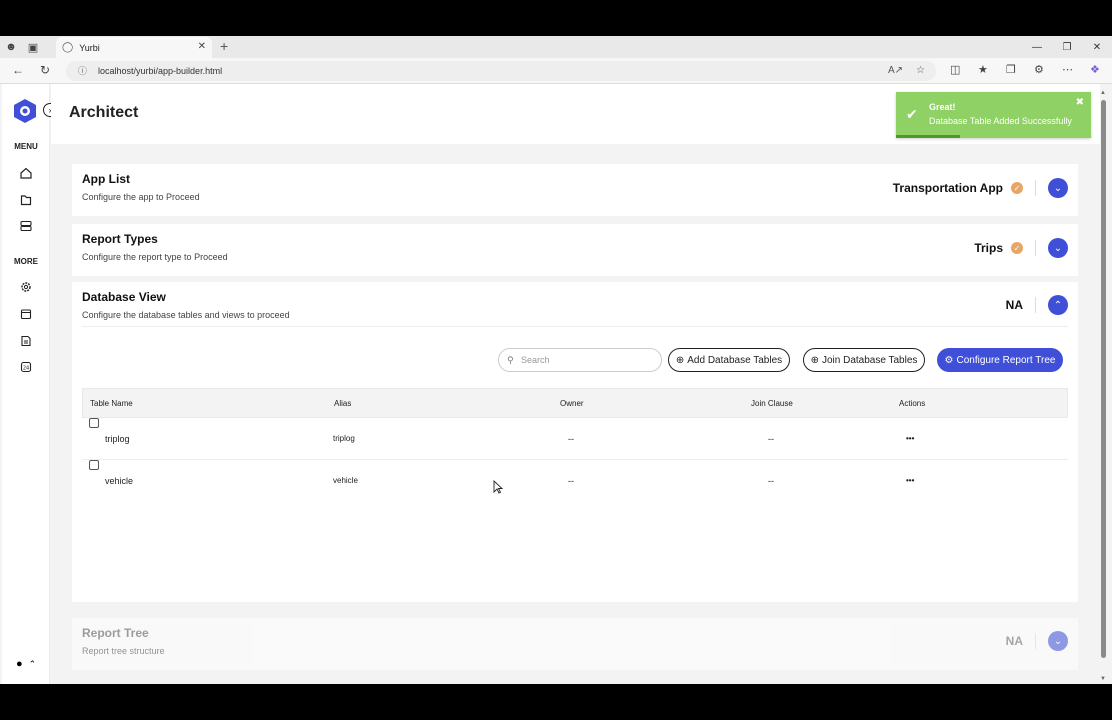  I want to click on svg-text: 24, so click(26, 369).